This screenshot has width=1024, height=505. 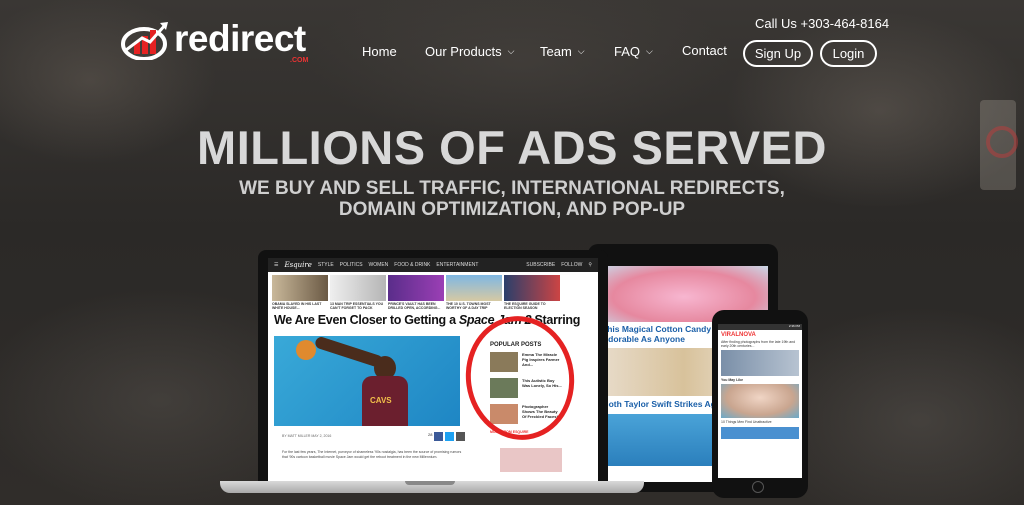 What do you see at coordinates (590, 265) in the screenshot?
I see `search-icon: ⚲` at bounding box center [590, 265].